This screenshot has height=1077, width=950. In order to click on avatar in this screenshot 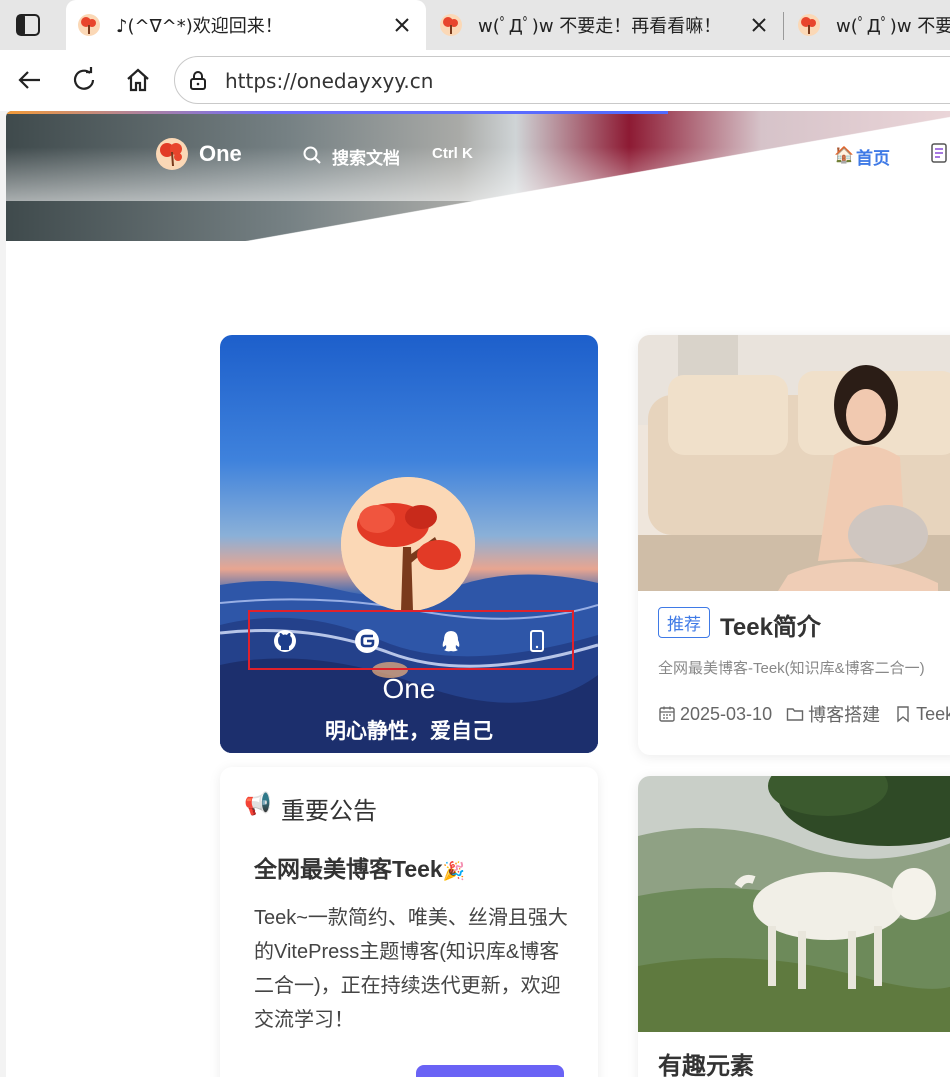, I will do `click(408, 544)`.